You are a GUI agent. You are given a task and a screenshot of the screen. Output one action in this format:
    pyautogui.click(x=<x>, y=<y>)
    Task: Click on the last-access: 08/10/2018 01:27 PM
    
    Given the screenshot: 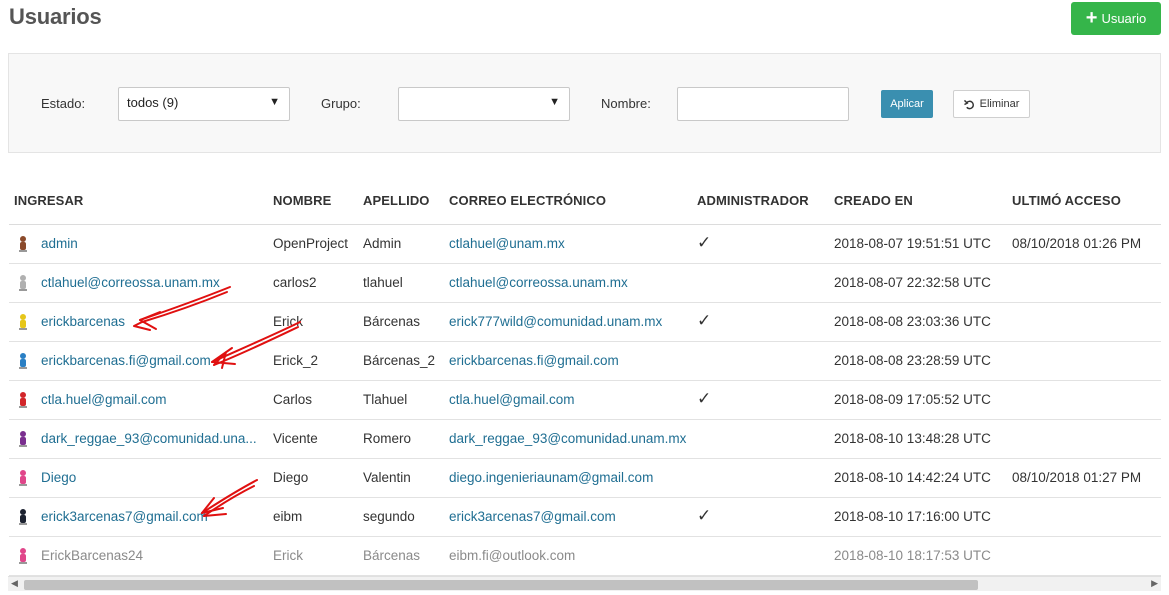 What is the action you would take?
    pyautogui.click(x=1077, y=477)
    